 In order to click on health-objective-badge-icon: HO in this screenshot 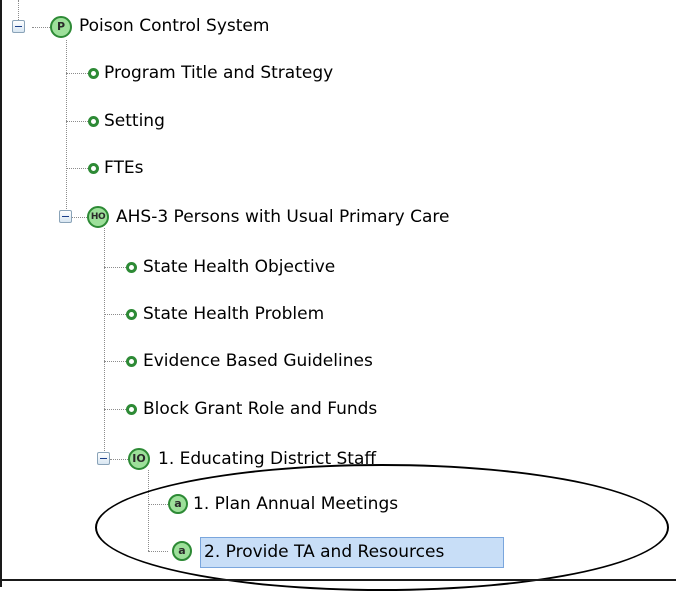, I will do `click(98, 217)`.